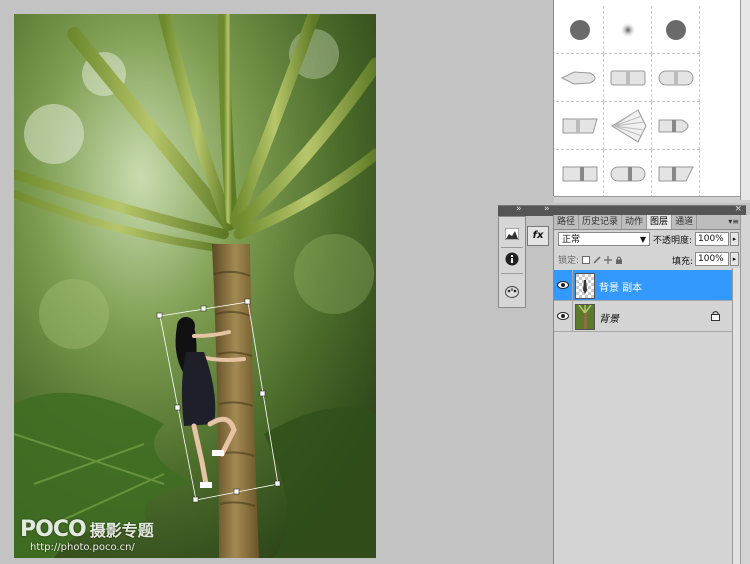 This screenshot has width=750, height=564. What do you see at coordinates (715, 316) in the screenshot?
I see `lock-icon` at bounding box center [715, 316].